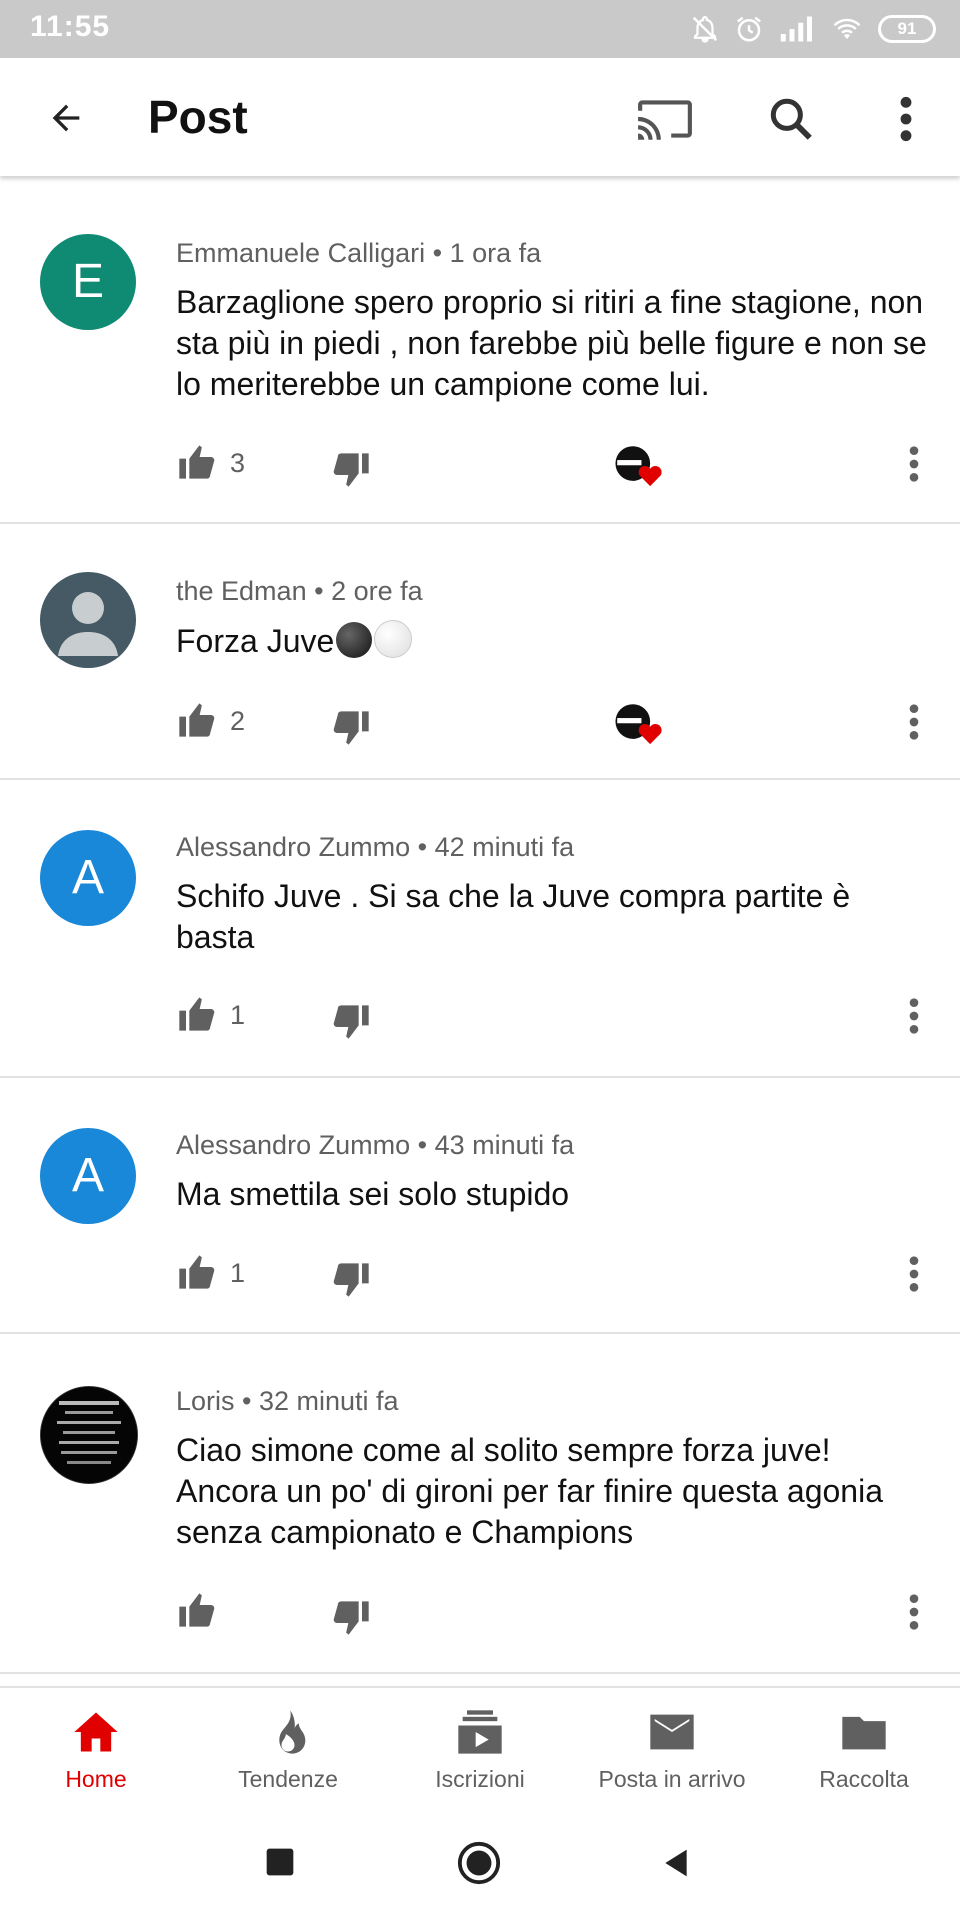 The image size is (960, 1920). I want to click on comment-item: the Edman • 2 ore fa Forza Juve 2, so click(480, 652).